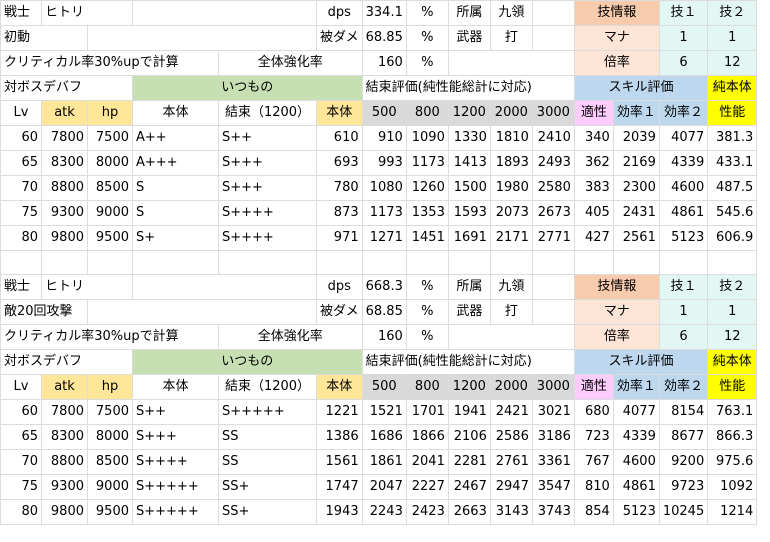 Image resolution: width=770 pixels, height=542 pixels. What do you see at coordinates (616, 63) in the screenshot?
I see `multiplier-label-cell: 倍率` at bounding box center [616, 63].